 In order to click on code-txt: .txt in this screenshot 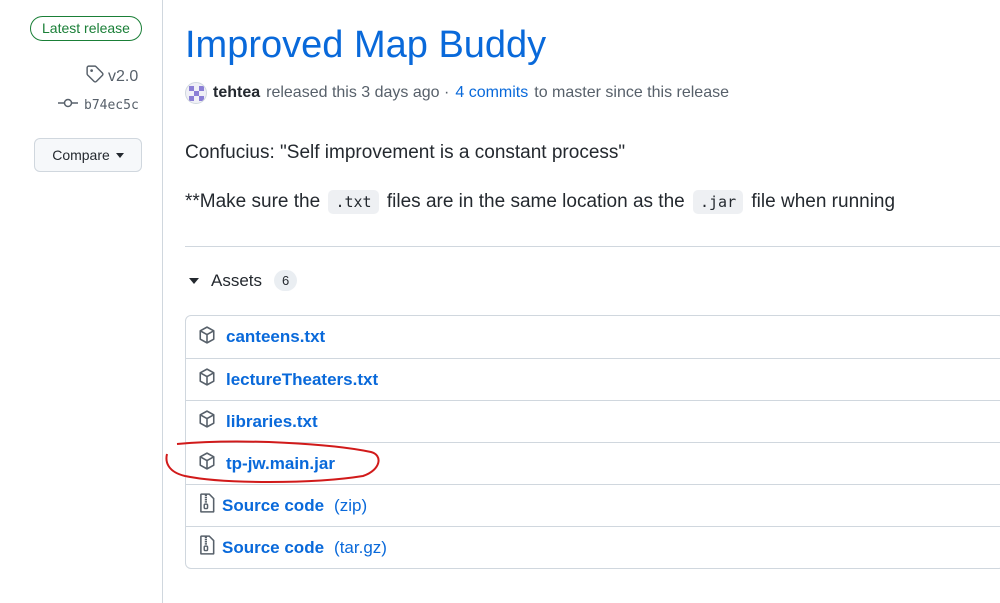, I will do `click(353, 202)`.